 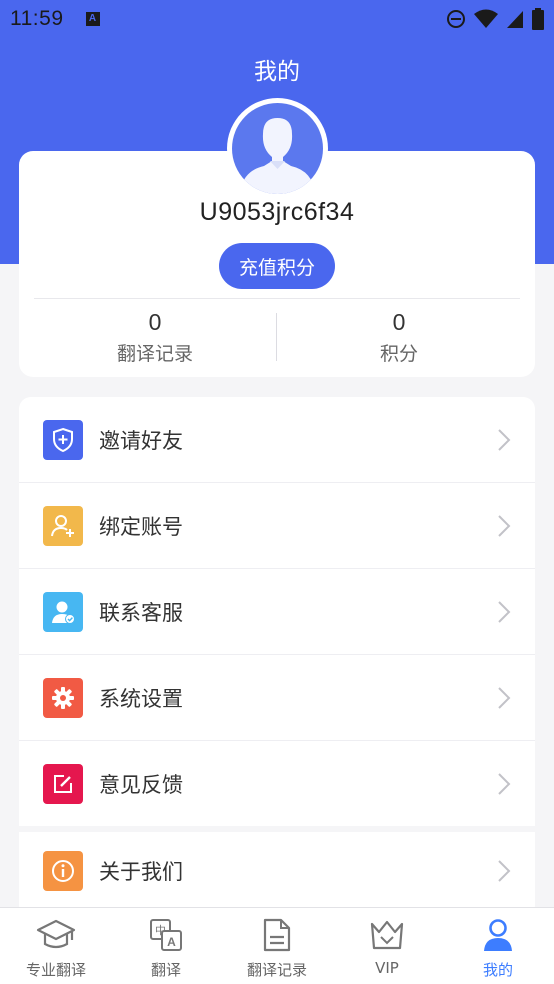 I want to click on add-user-icon, so click(x=63, y=526).